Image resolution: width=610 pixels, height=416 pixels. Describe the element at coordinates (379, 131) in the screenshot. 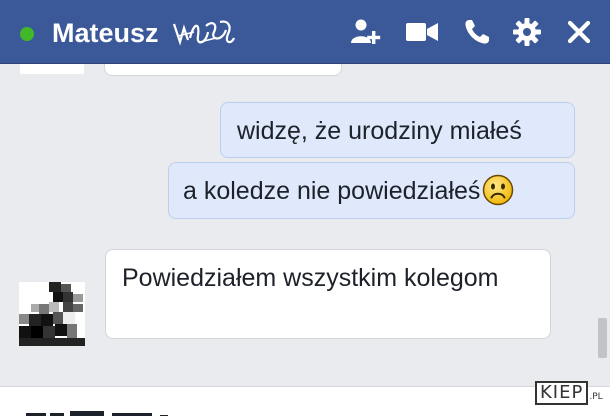

I see `message-text: widzę, że urodziny miałeś` at that location.